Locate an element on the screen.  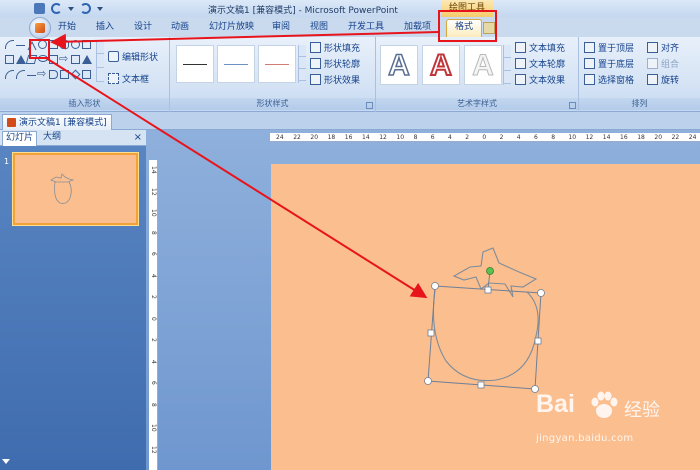
tab-developer: 开发工具 is located at coordinates (366, 28).